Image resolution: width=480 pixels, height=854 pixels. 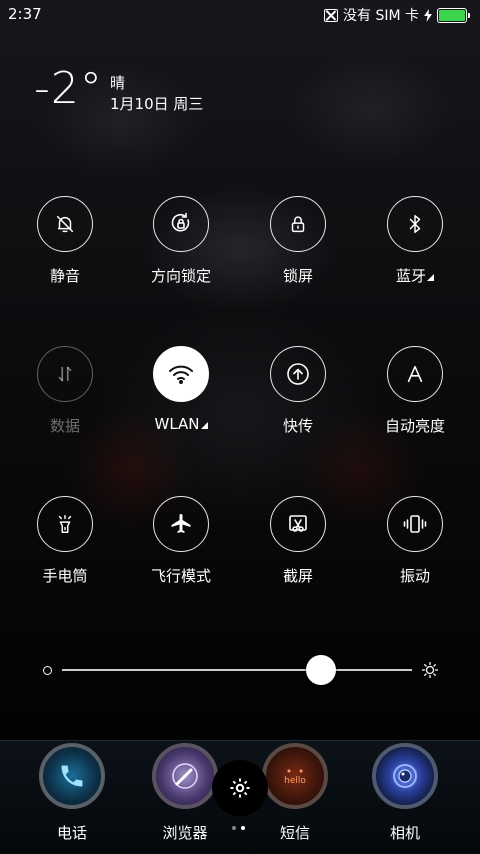 I want to click on date: 1月10日 周三, so click(x=157, y=104).